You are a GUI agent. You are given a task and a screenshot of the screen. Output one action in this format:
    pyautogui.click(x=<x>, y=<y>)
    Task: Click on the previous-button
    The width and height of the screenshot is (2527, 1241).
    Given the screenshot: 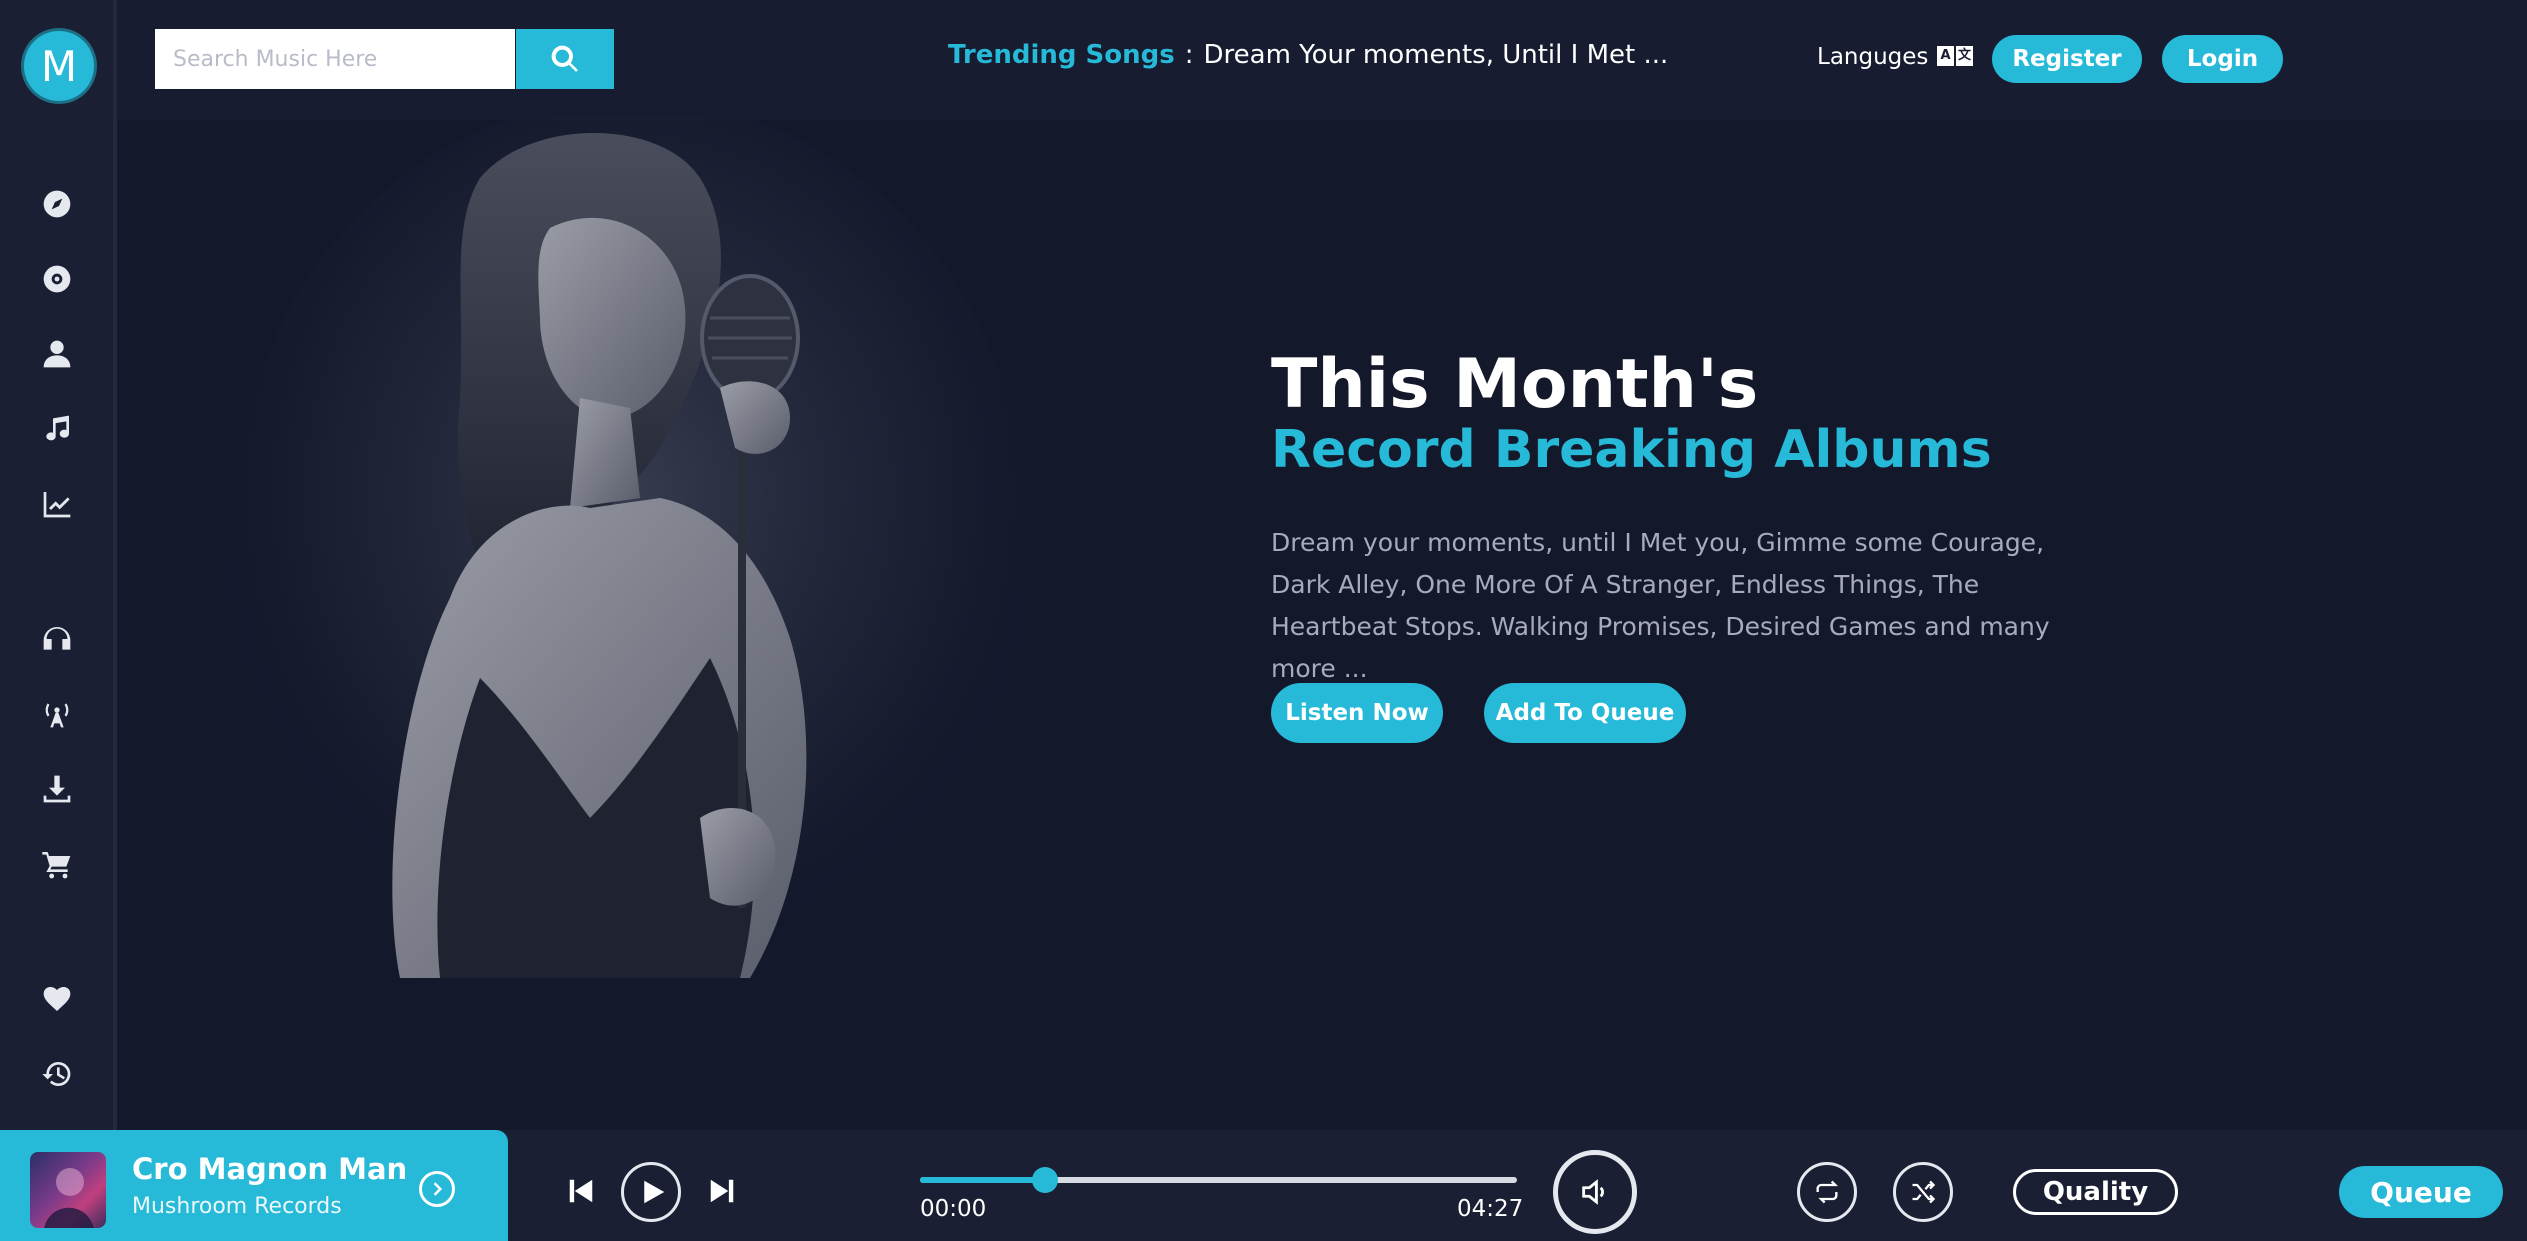 What is the action you would take?
    pyautogui.click(x=581, y=1191)
    